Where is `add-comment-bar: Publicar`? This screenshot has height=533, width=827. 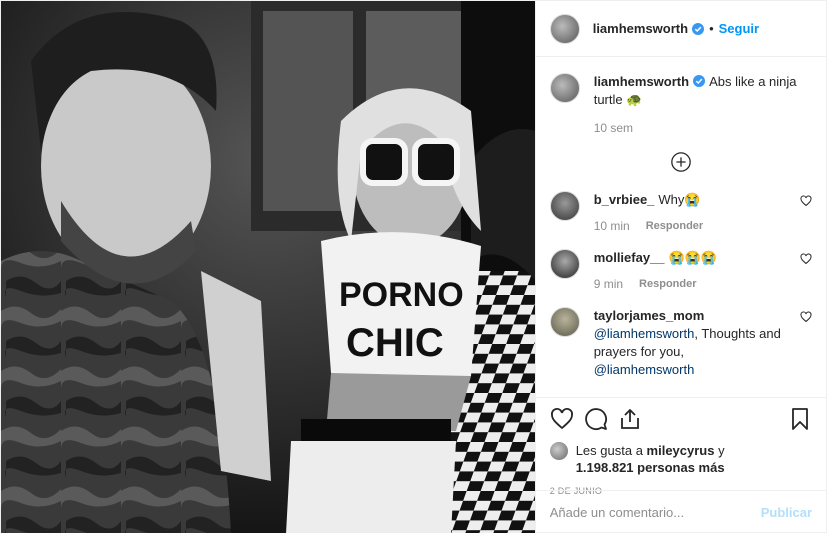 add-comment-bar: Publicar is located at coordinates (680, 511).